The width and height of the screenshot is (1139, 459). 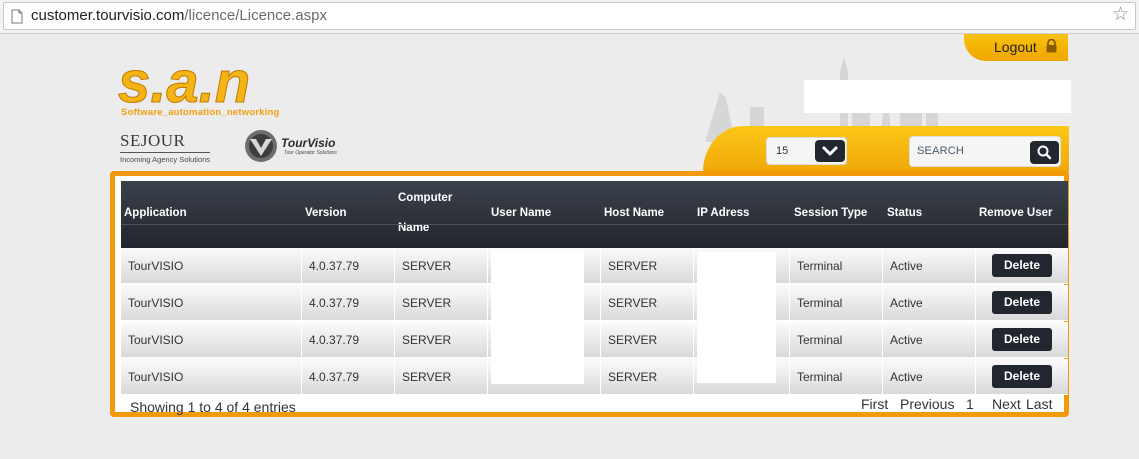 What do you see at coordinates (736, 317) in the screenshot?
I see `redacted-ip-addresses` at bounding box center [736, 317].